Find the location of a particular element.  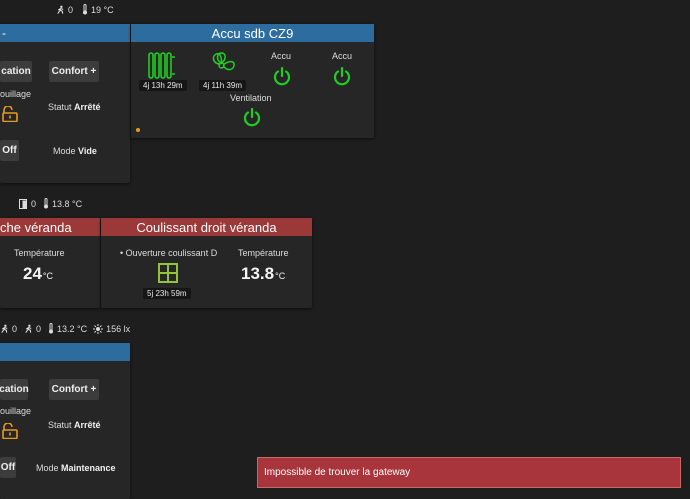

window-icon is located at coordinates (168, 273).